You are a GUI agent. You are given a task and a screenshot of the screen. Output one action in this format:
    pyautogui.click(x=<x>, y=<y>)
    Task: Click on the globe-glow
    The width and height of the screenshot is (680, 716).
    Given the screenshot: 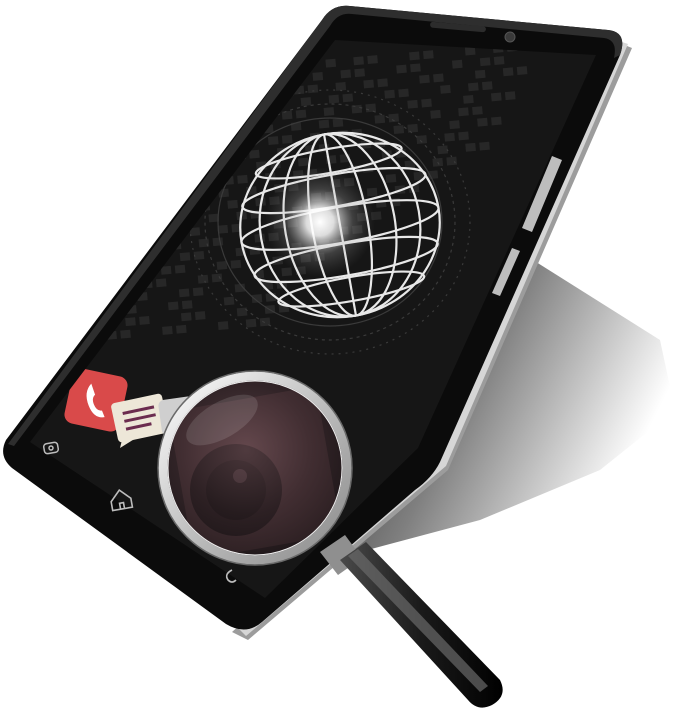 What is the action you would take?
    pyautogui.click(x=320, y=222)
    